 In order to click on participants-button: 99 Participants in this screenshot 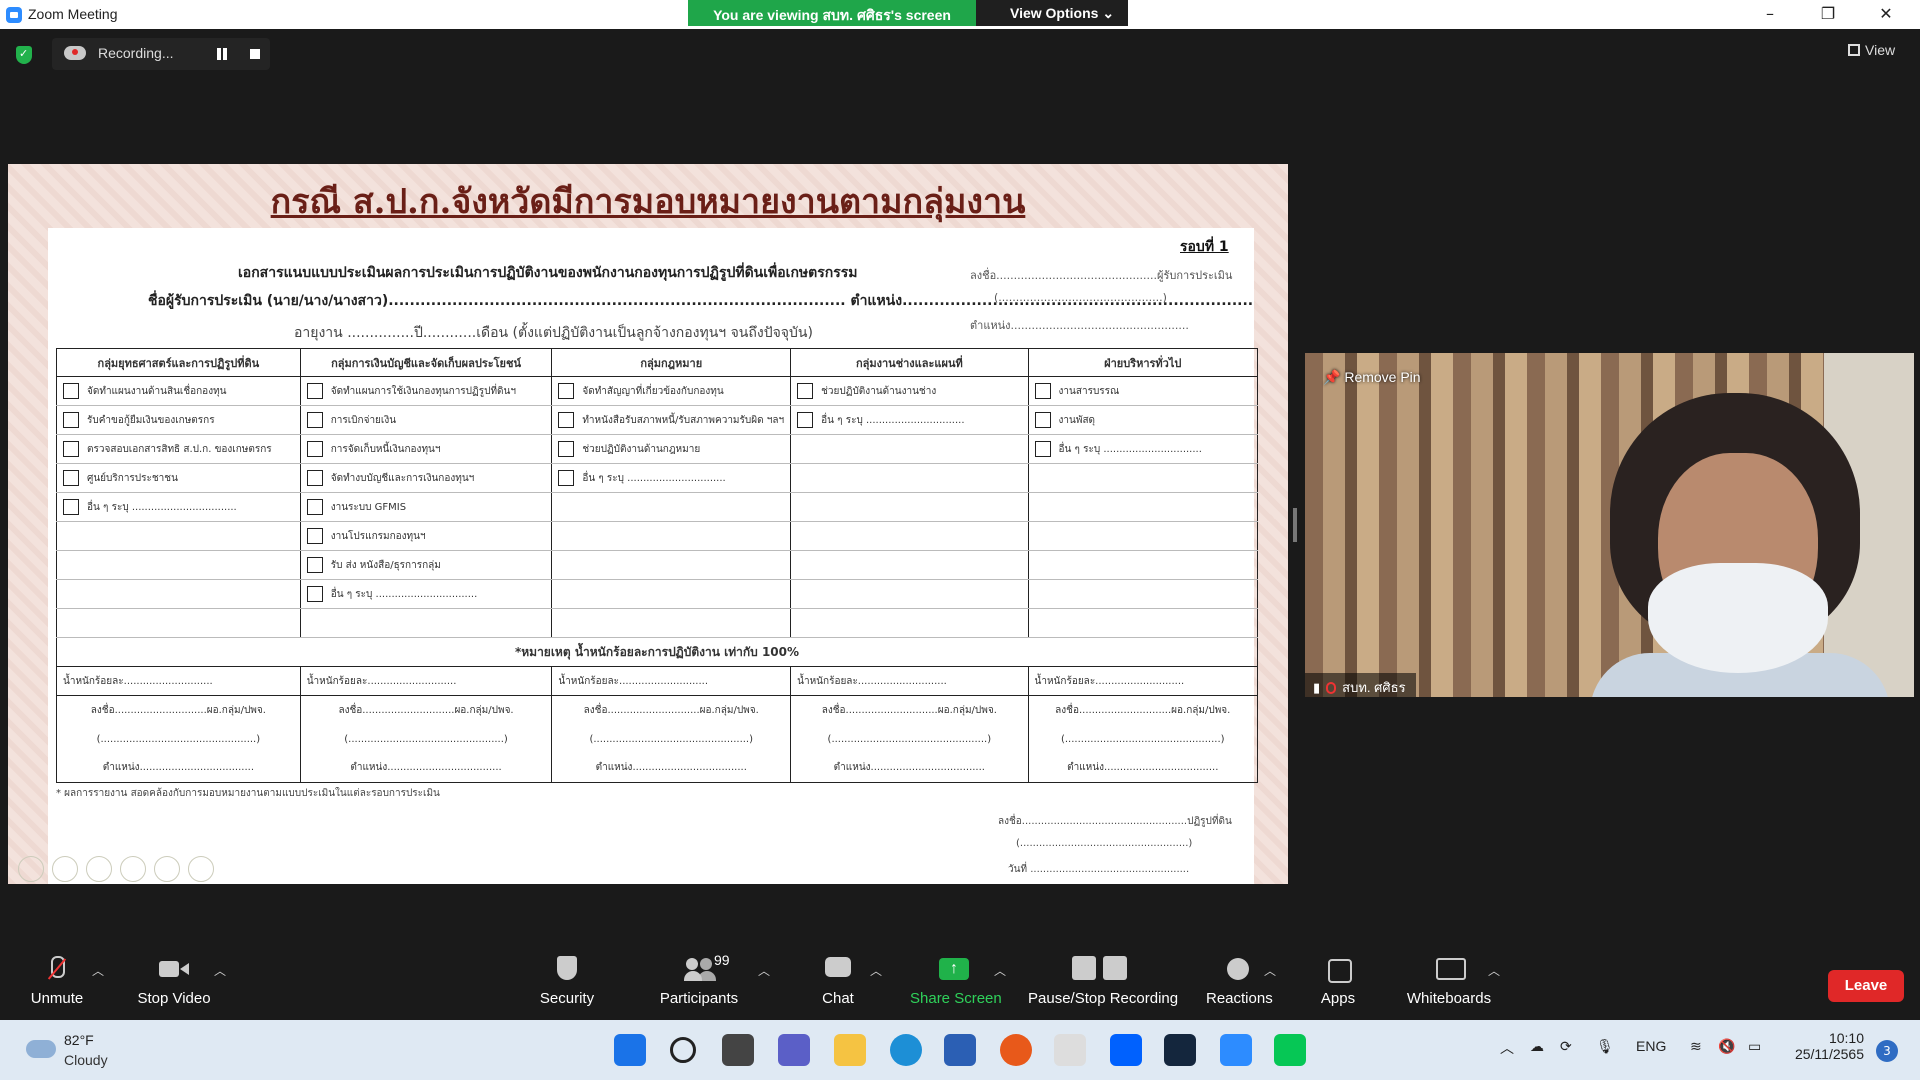, I will do `click(699, 979)`.